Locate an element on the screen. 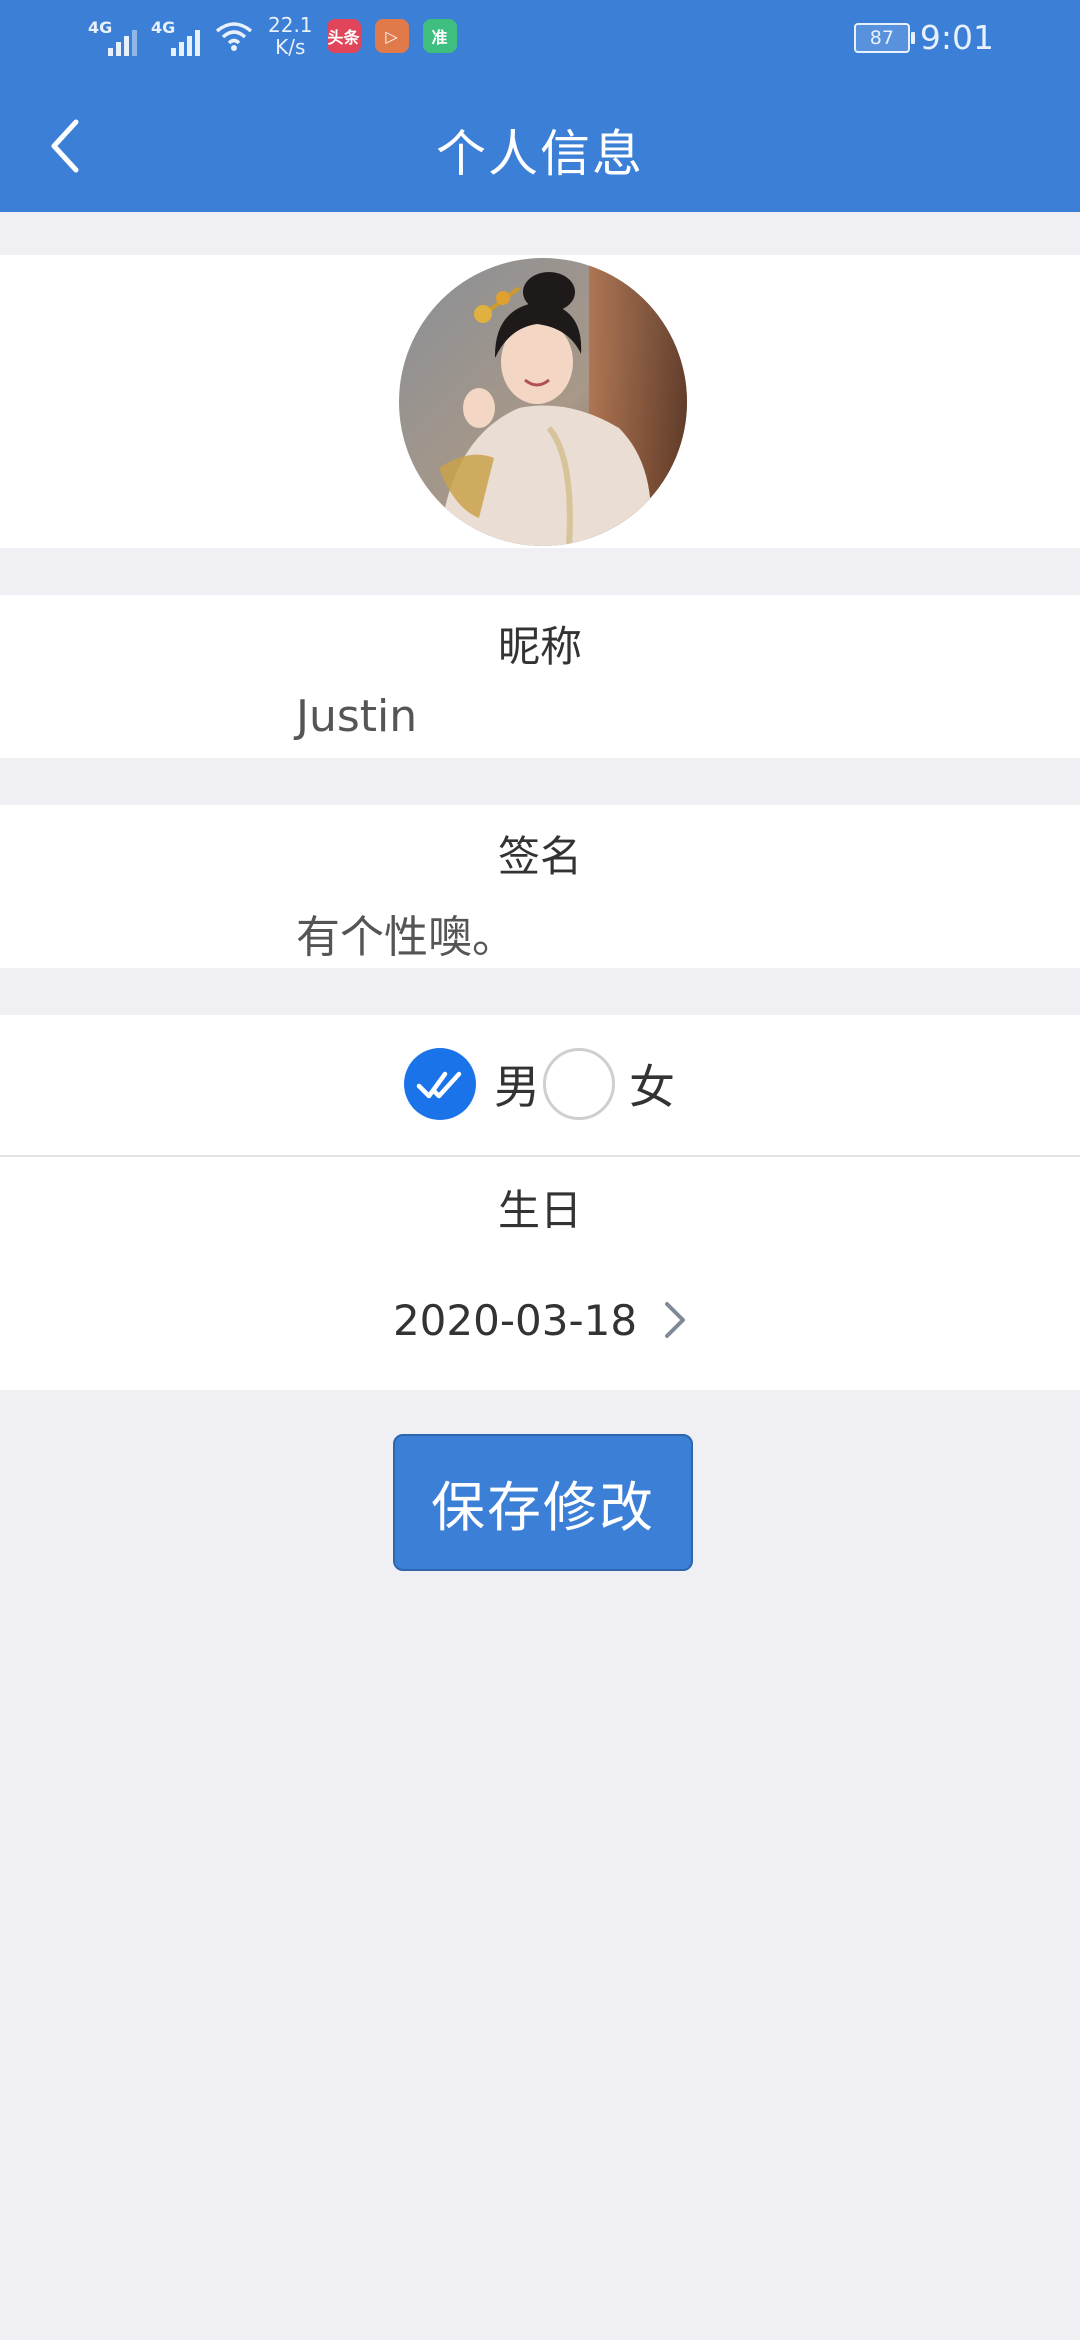 The width and height of the screenshot is (1080, 2340). avatar-section is located at coordinates (540, 401).